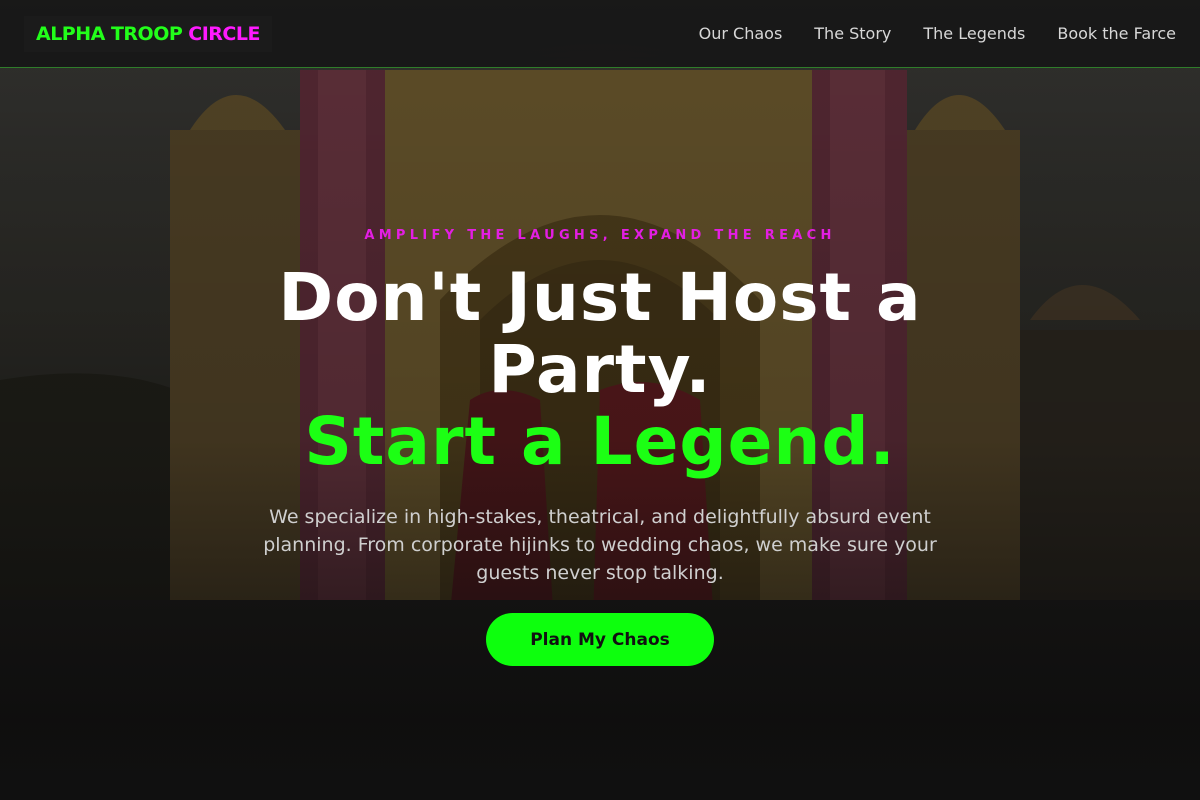  I want to click on hero-headline-main: Don't Just Host a Party., so click(600, 333).